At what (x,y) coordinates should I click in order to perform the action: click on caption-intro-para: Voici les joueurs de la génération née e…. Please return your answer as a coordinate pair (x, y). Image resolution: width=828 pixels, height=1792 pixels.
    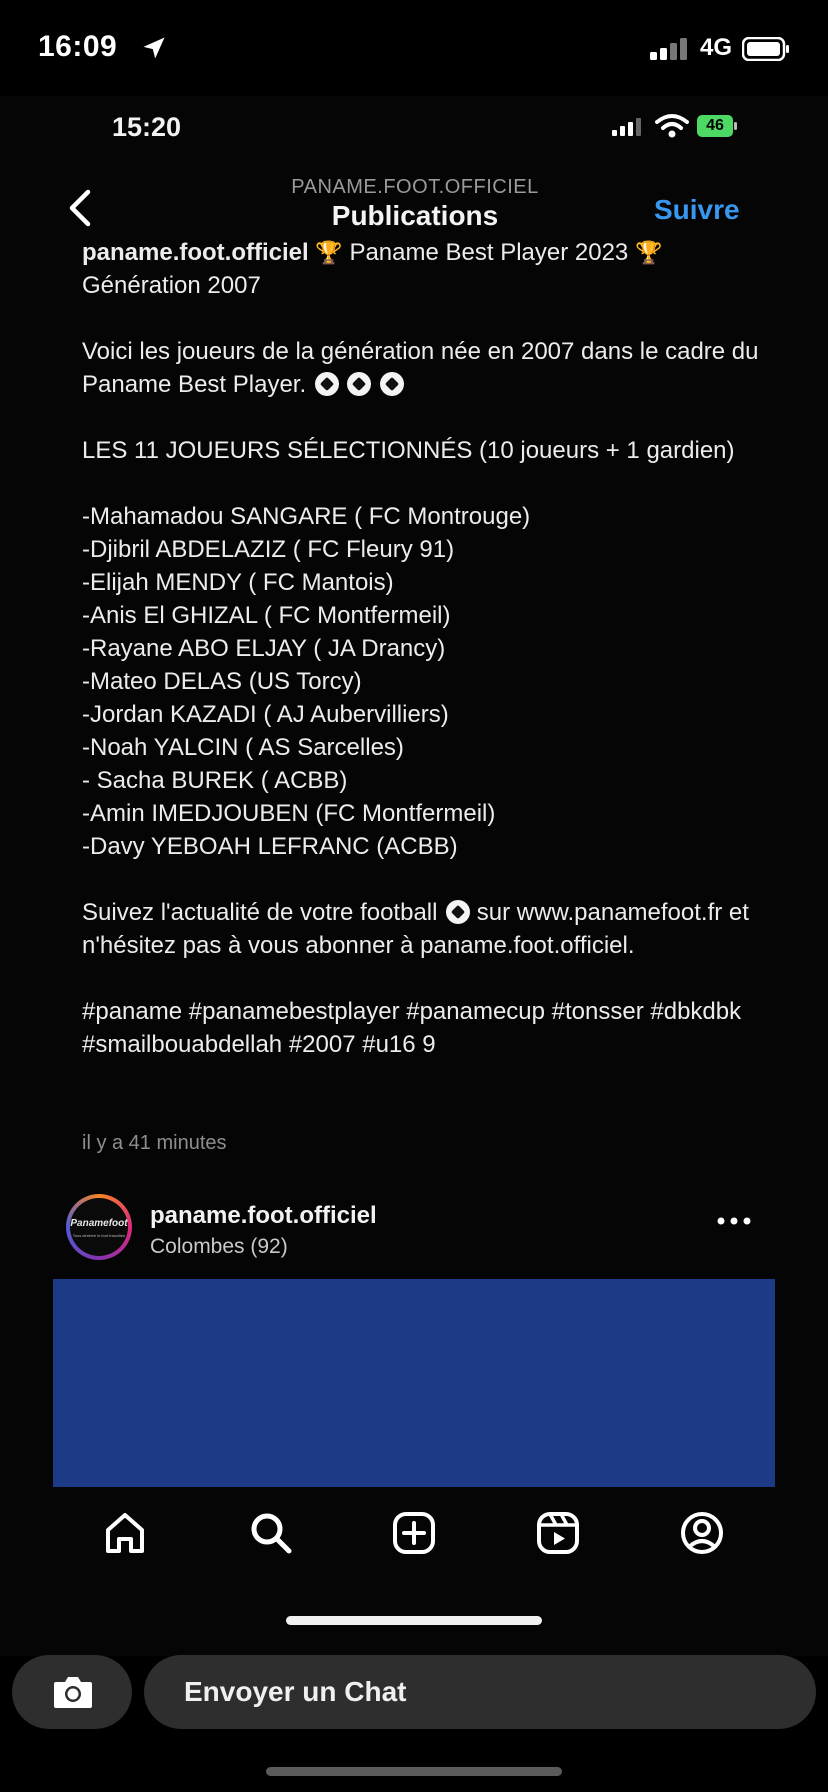
    Looking at the image, I should click on (427, 368).